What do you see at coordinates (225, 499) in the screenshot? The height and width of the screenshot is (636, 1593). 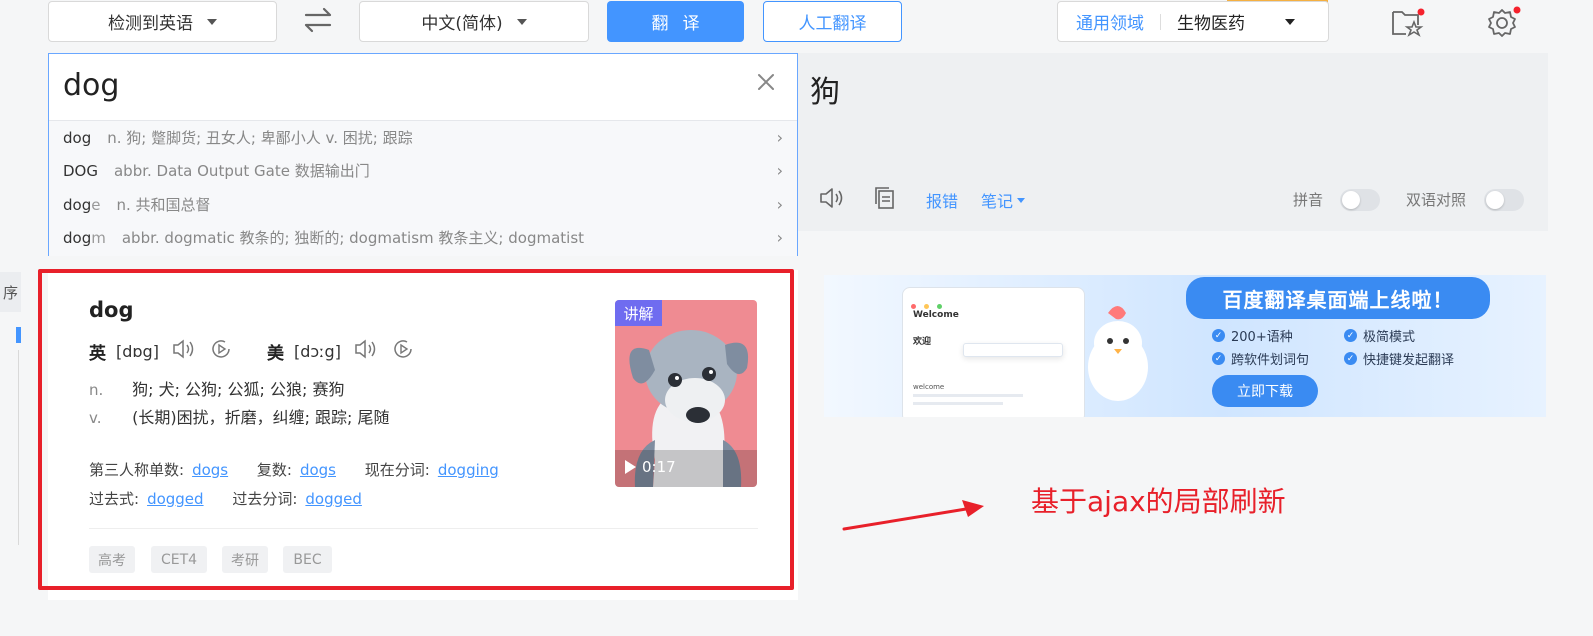 I see `inflection-row: 过去式: dogged 过去分词: dogged` at bounding box center [225, 499].